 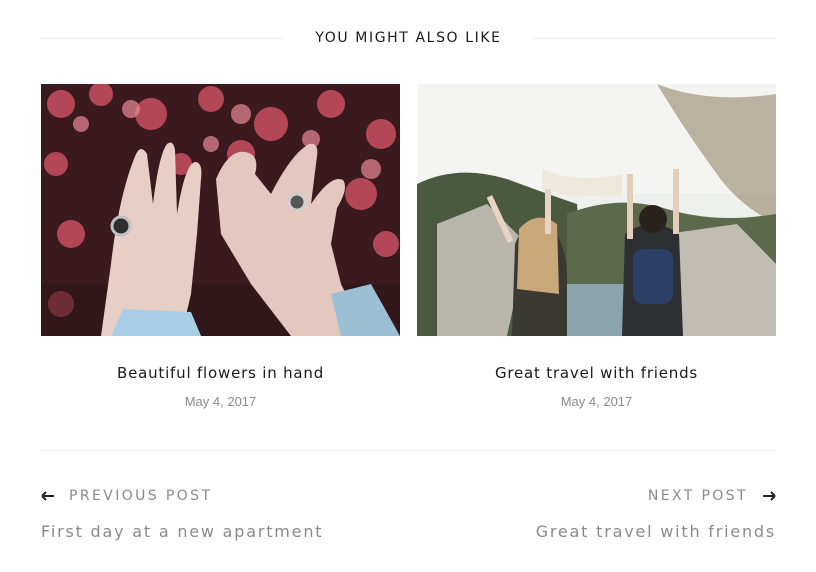 I want to click on next-post-label-row: NEXT POST, so click(x=656, y=496).